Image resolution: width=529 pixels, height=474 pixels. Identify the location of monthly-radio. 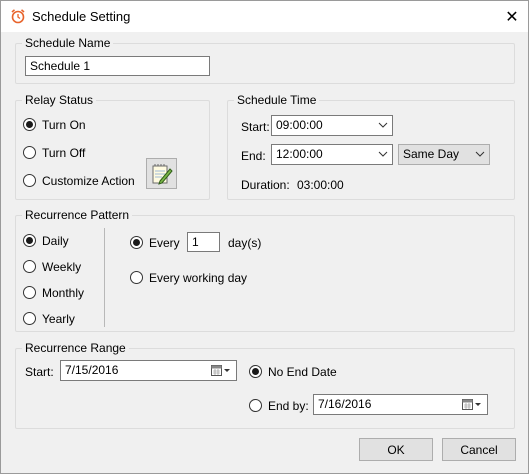
(29, 292).